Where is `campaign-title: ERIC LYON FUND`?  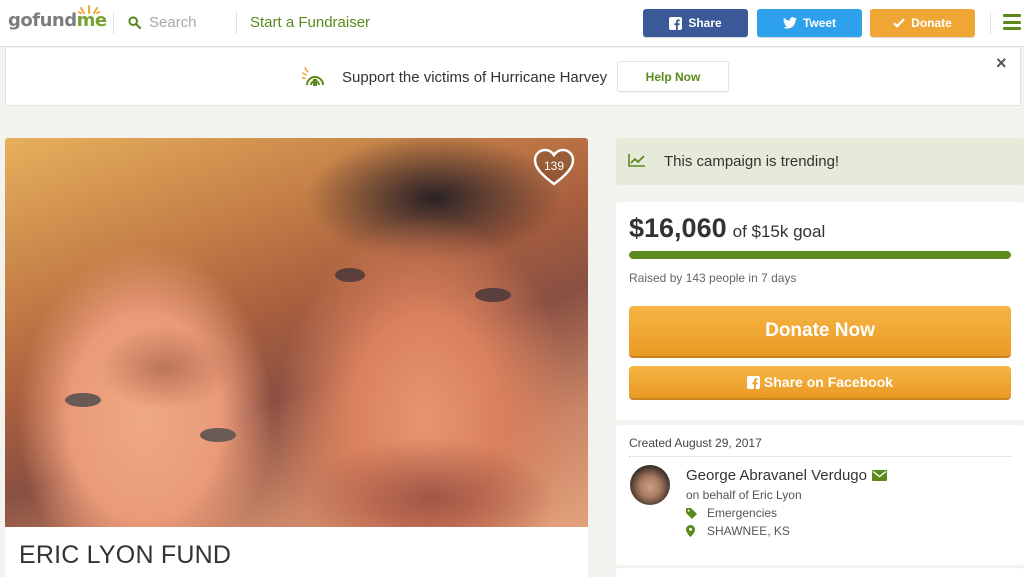
campaign-title: ERIC LYON FUND is located at coordinates (296, 552).